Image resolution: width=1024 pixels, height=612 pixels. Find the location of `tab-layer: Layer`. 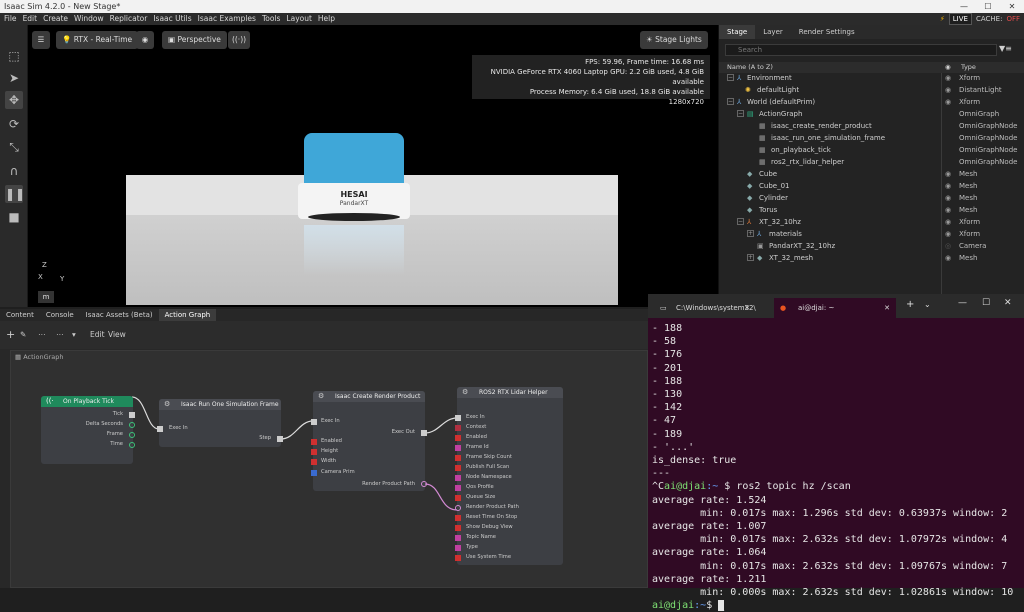

tab-layer: Layer is located at coordinates (773, 32).